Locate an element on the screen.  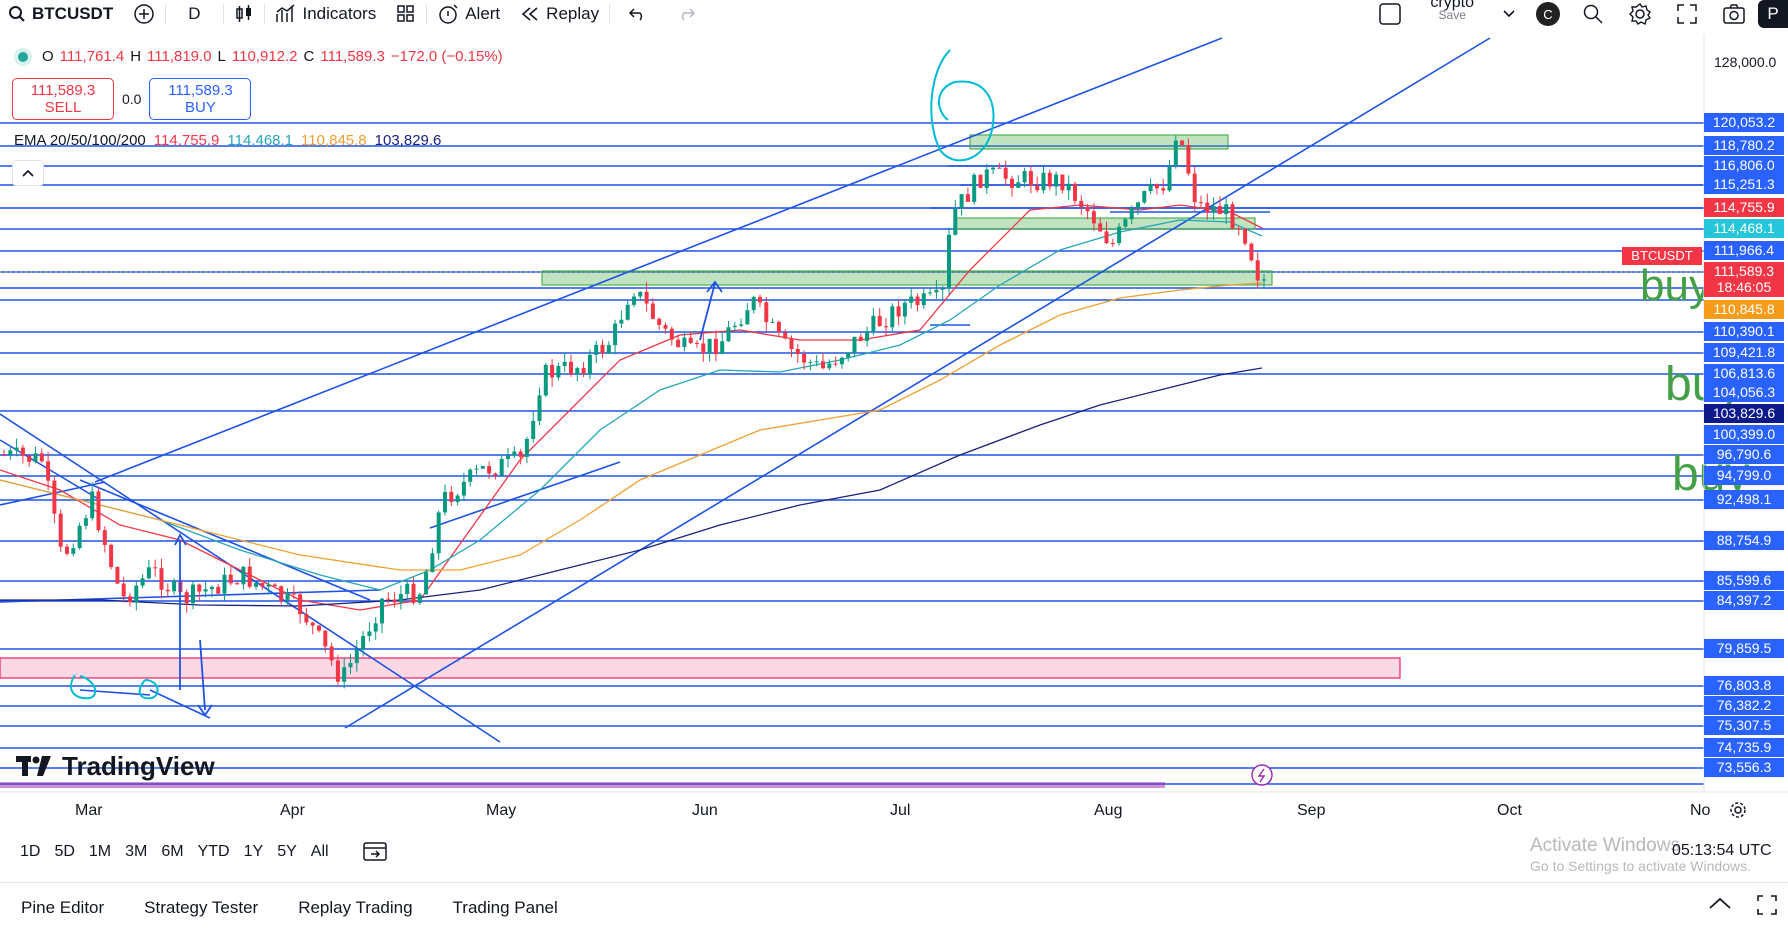
range-button-1m: 1M is located at coordinates (100, 852).